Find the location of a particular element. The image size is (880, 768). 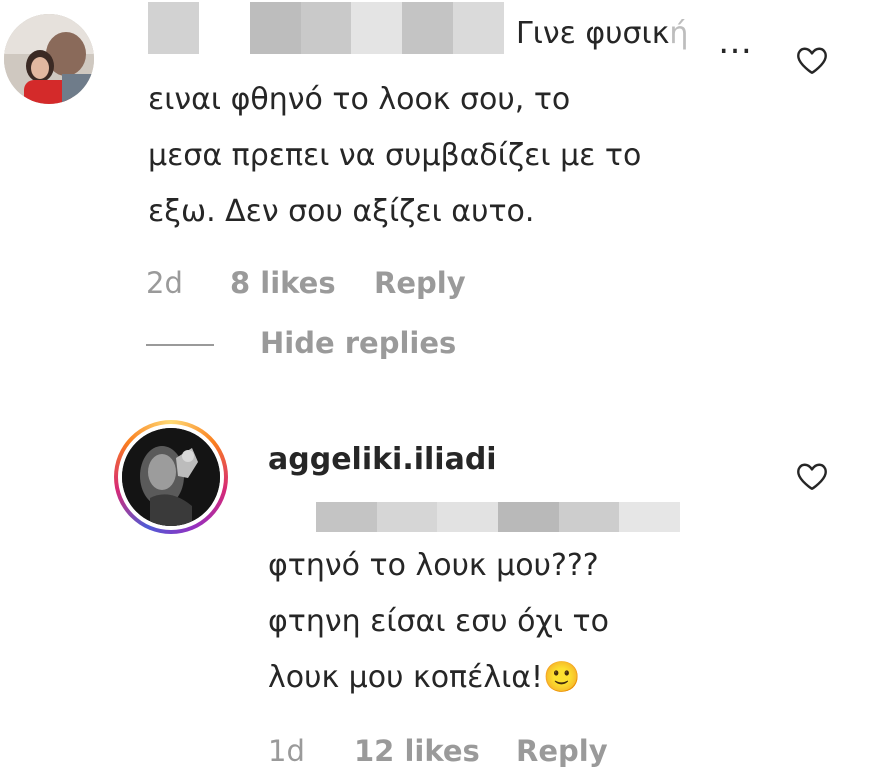

reply-text-line: φτηνό το λουκ μου??? is located at coordinates (433, 565).